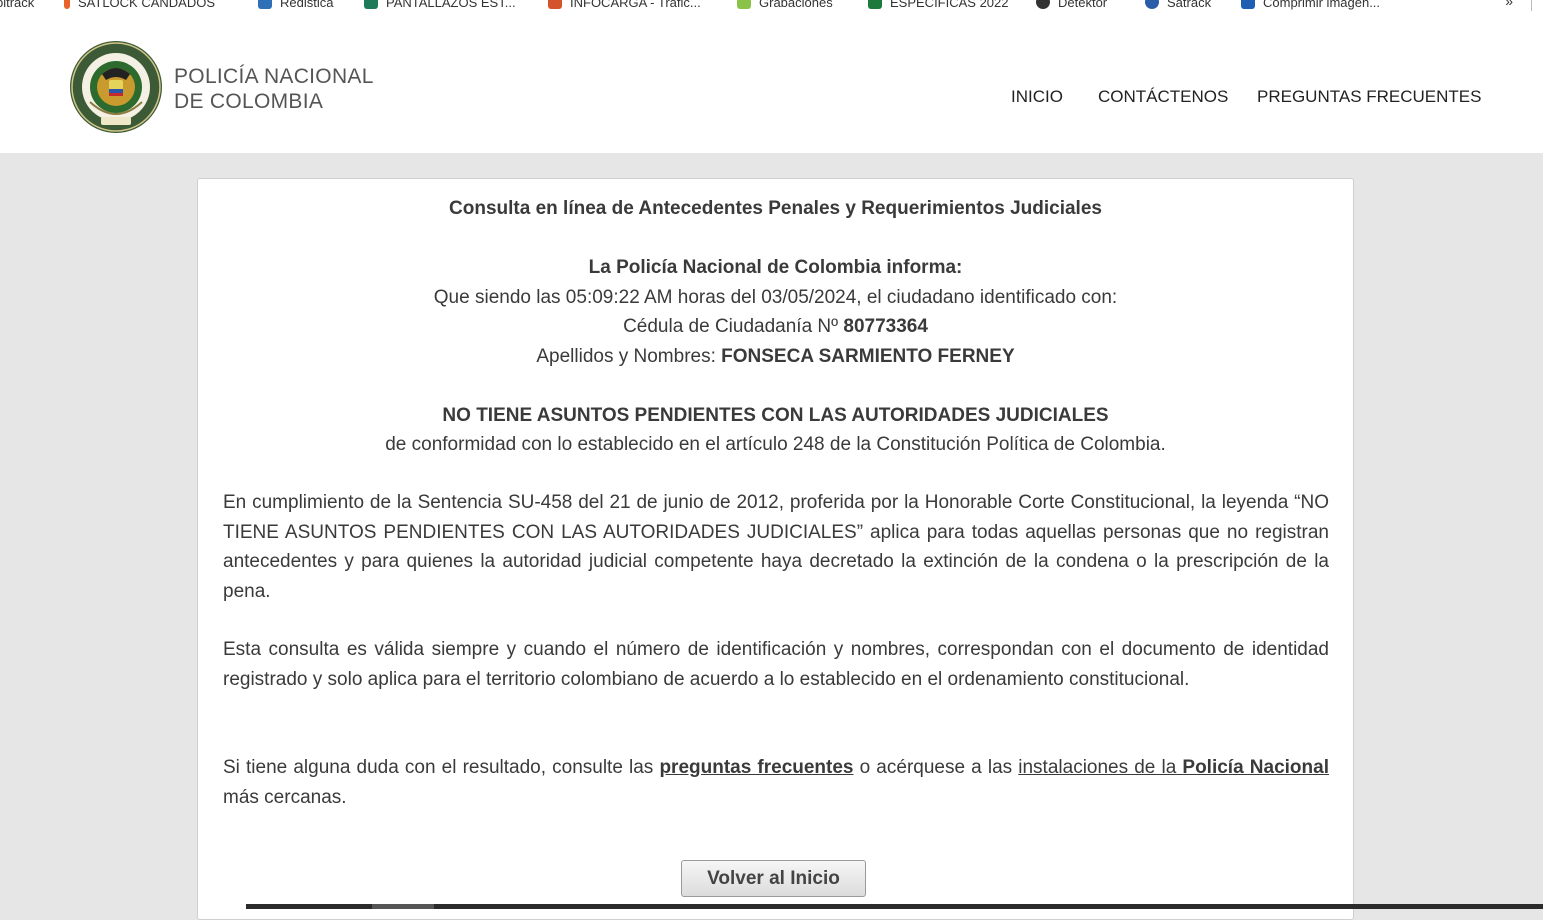 This screenshot has height=920, width=1543. What do you see at coordinates (1083, 5) in the screenshot?
I see `bookmark-label: Detektor` at bounding box center [1083, 5].